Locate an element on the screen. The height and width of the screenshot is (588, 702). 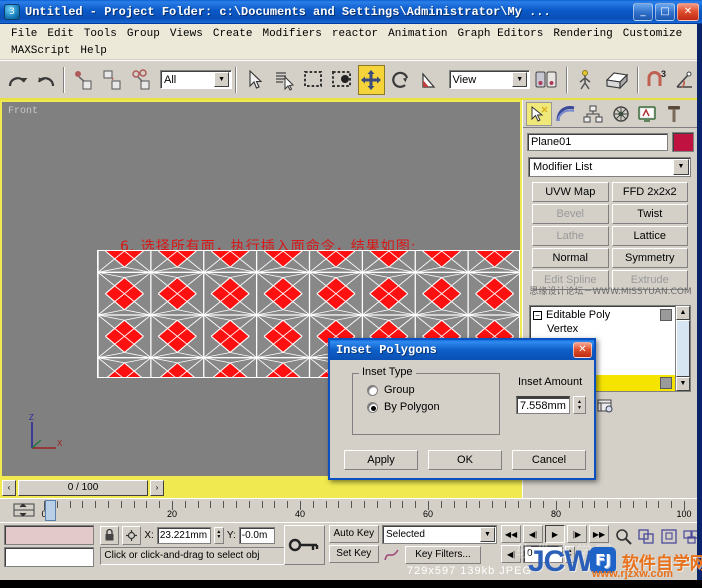
modifier-button-edit-spline: Edit Spline is located at coordinates (570, 280).